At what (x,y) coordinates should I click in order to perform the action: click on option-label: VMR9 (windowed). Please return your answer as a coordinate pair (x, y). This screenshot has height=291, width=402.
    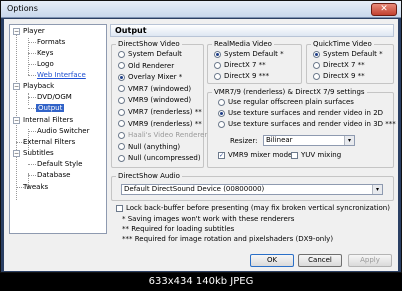
    Looking at the image, I should click on (160, 100).